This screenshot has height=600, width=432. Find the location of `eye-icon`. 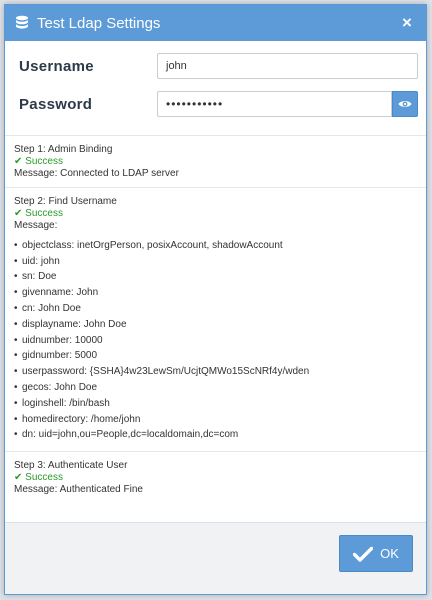

eye-icon is located at coordinates (405, 104).